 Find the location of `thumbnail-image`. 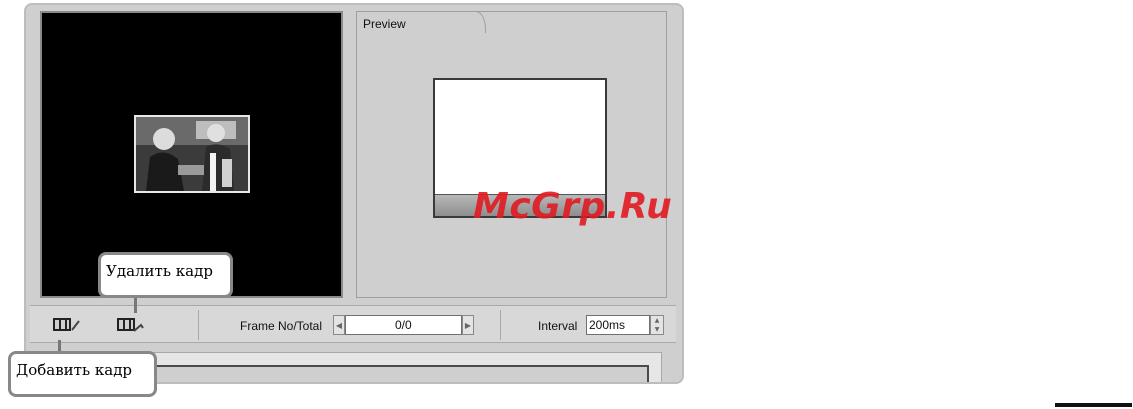

thumbnail-image is located at coordinates (192, 154).